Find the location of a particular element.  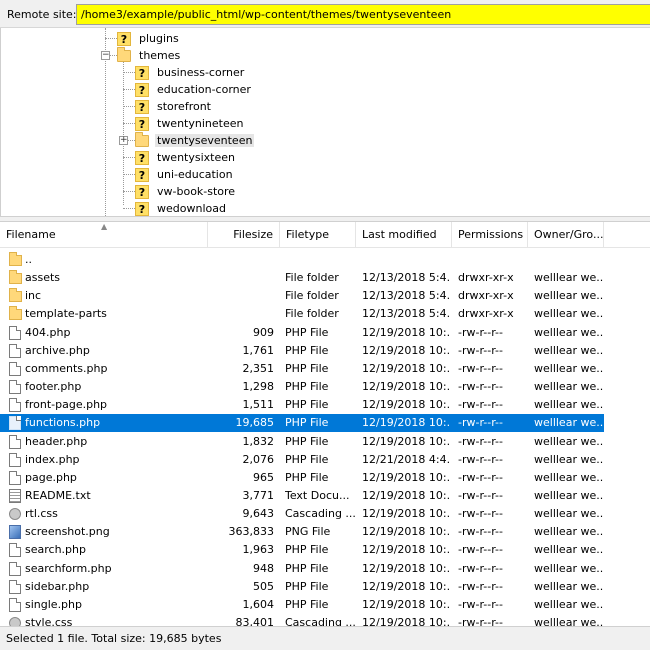

file-type-cell: File folder is located at coordinates (312, 314).